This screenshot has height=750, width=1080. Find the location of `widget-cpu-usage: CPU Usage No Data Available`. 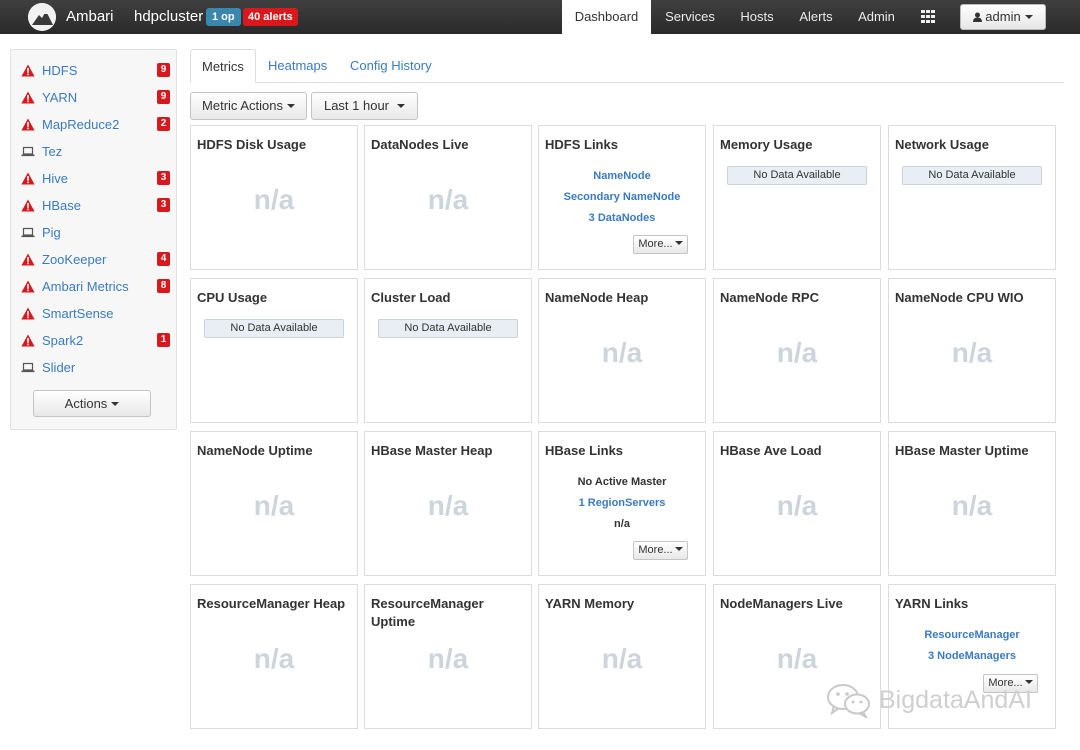

widget-cpu-usage: CPU Usage No Data Available is located at coordinates (274, 350).